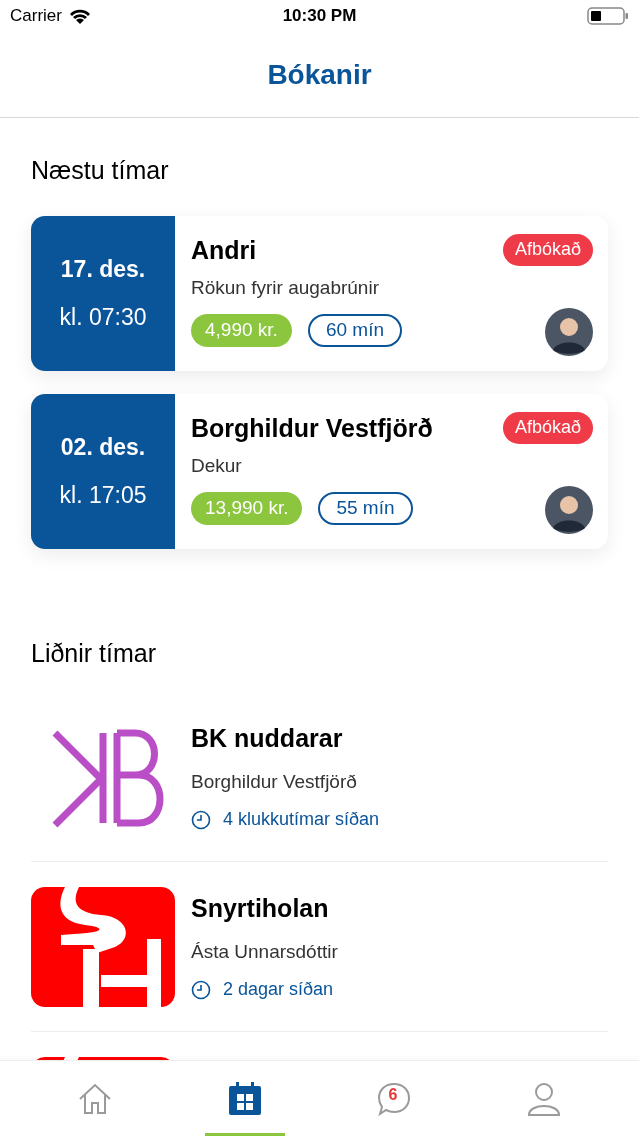 The width and height of the screenshot is (639, 1136). Describe the element at coordinates (103, 269) in the screenshot. I see `booking-date: 17. des.` at that location.